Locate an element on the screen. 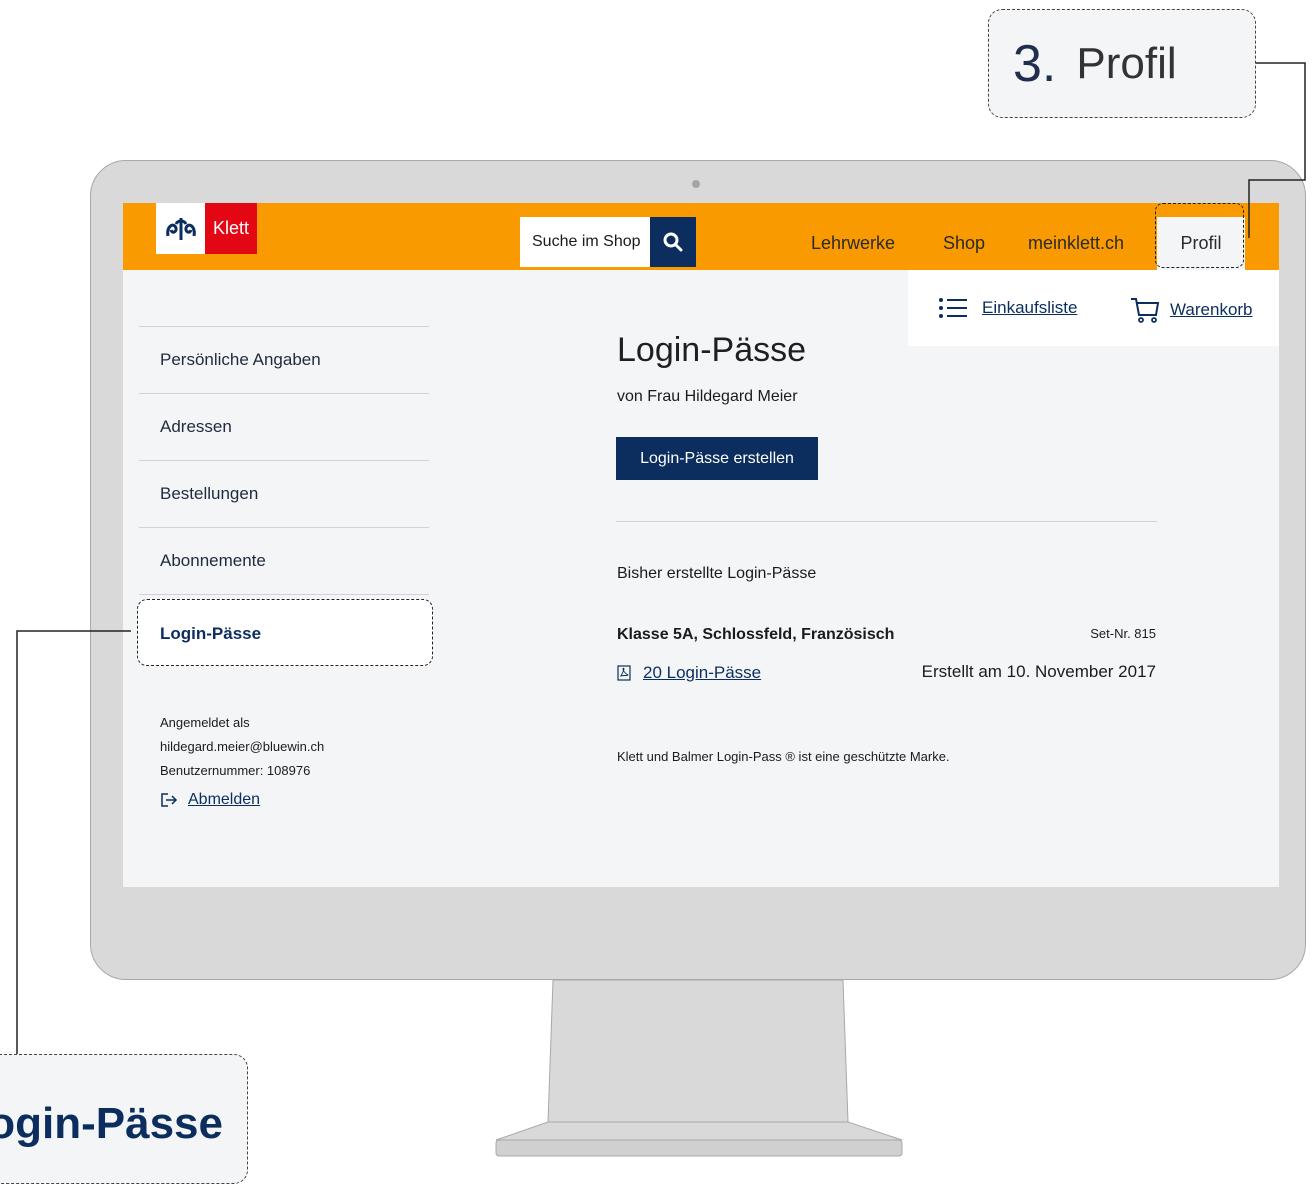  zoom-callout: Login-Pässe is located at coordinates (124, 1119).